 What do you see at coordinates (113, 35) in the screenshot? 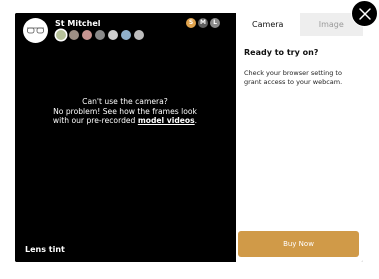
I see `color-swatch-silver` at bounding box center [113, 35].